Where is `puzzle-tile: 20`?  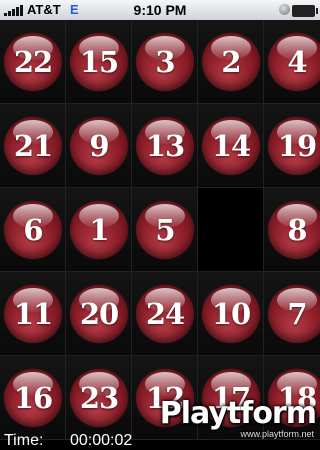
puzzle-tile: 20 is located at coordinates (99, 314).